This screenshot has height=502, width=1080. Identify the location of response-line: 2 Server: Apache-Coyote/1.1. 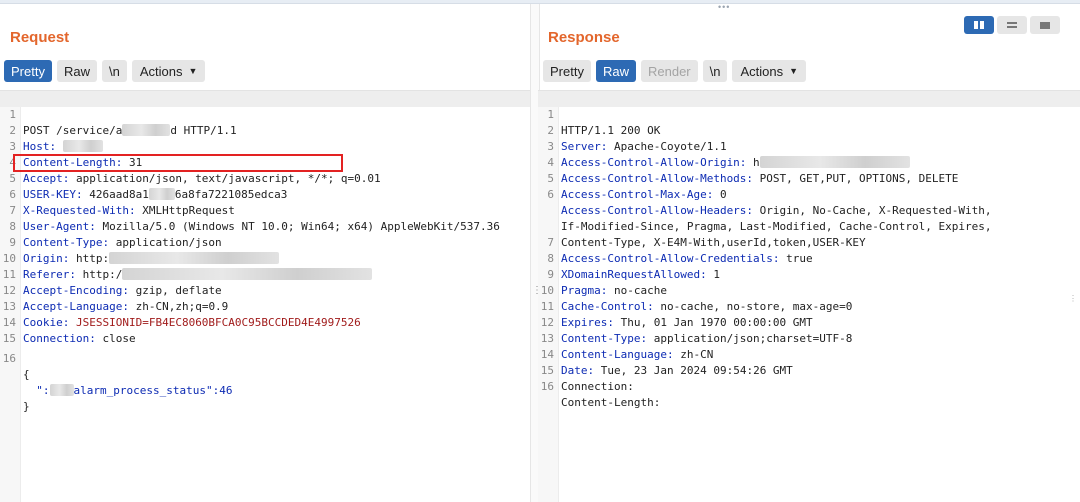
(809, 130).